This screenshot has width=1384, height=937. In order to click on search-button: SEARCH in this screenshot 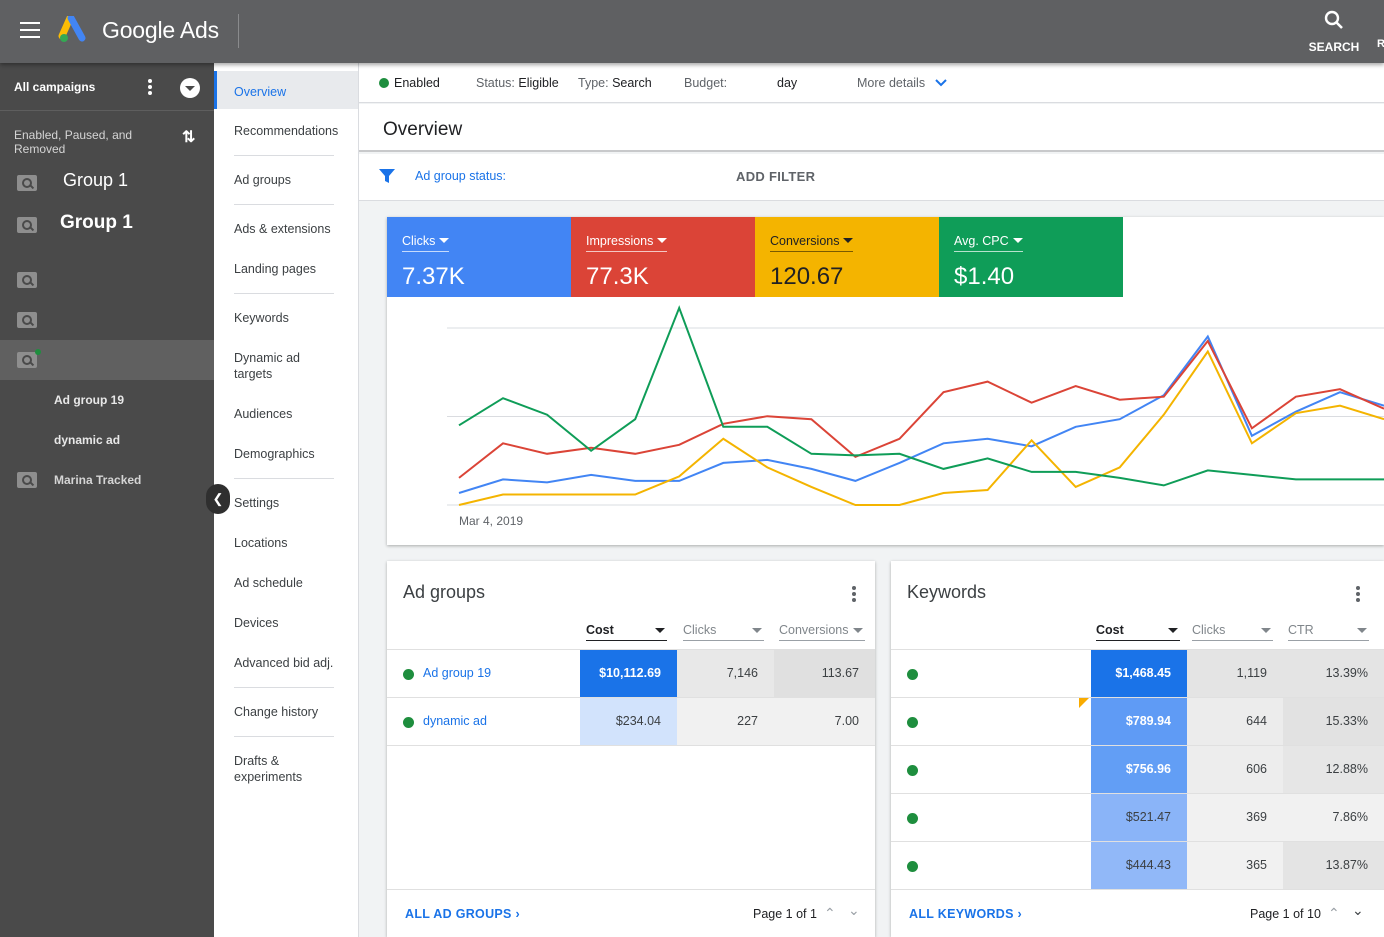, I will do `click(1334, 33)`.